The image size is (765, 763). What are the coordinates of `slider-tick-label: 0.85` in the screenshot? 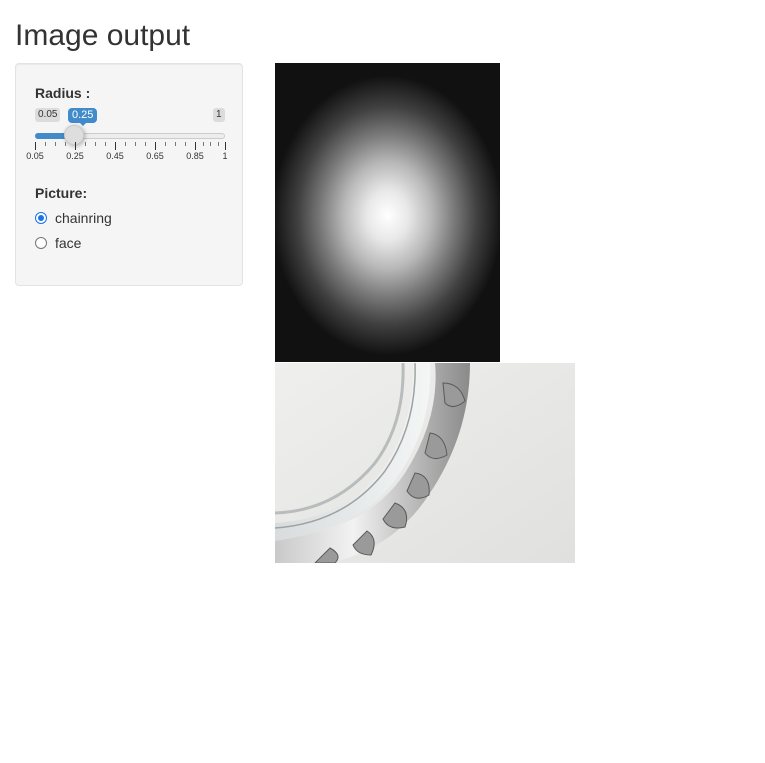 It's located at (195, 156).